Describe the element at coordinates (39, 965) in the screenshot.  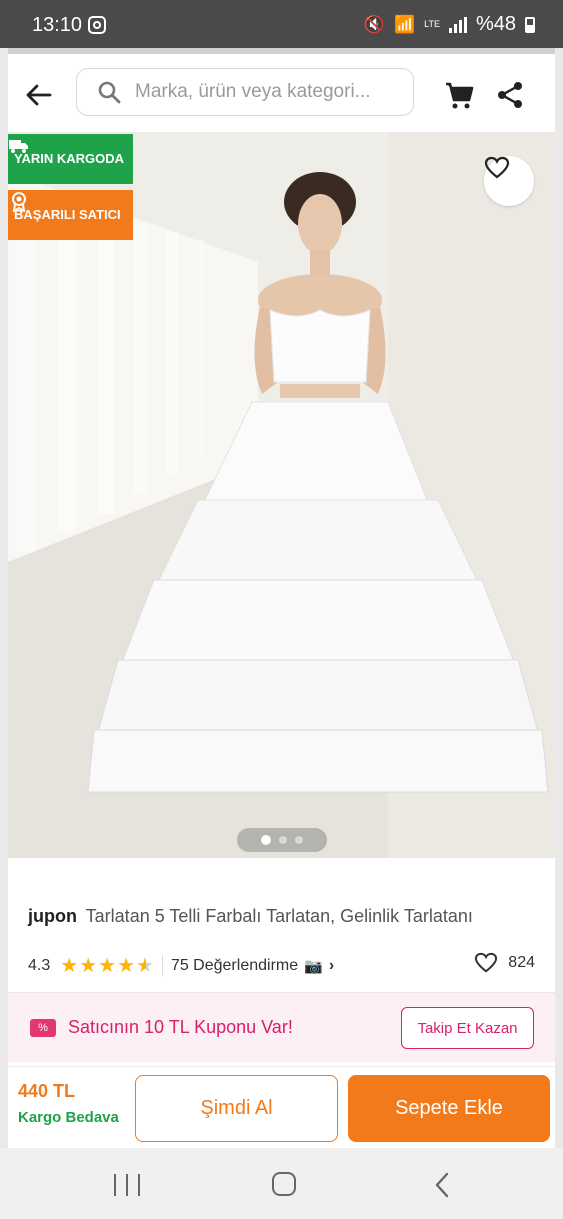
I see `rating-score: 4.3` at that location.